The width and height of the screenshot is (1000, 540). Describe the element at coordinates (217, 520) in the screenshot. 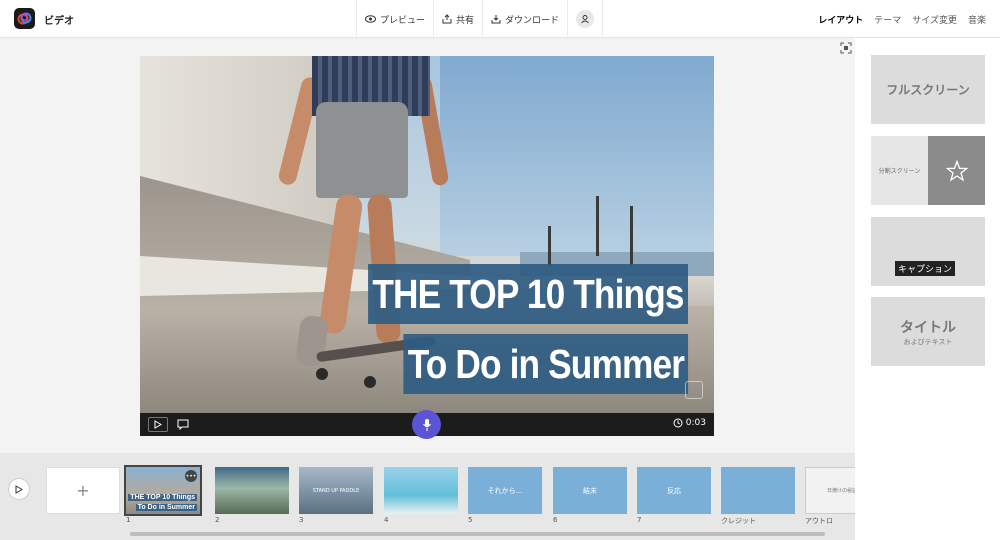

I see `slide-number: 2` at that location.